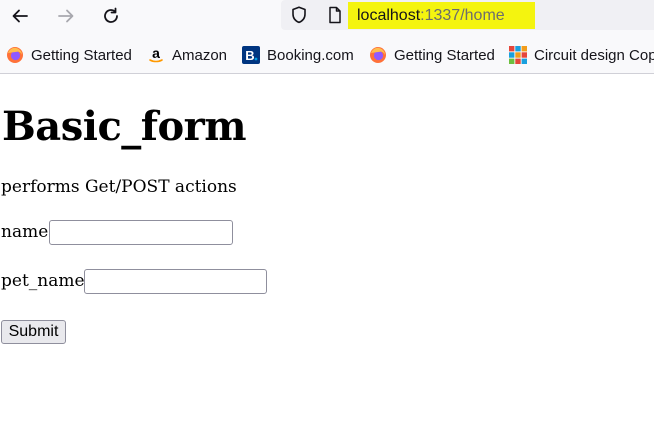 This screenshot has width=654, height=447. I want to click on url-path: :1337/home, so click(462, 15).